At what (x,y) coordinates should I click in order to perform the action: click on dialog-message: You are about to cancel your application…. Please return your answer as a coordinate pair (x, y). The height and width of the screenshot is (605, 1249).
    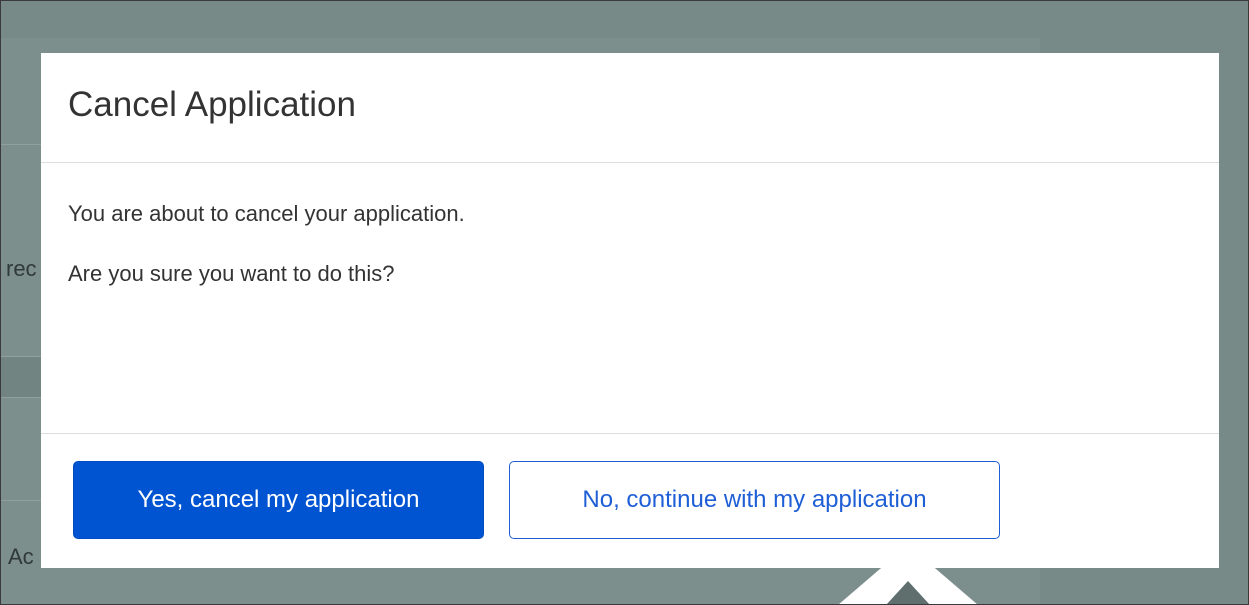
    Looking at the image, I should click on (266, 213).